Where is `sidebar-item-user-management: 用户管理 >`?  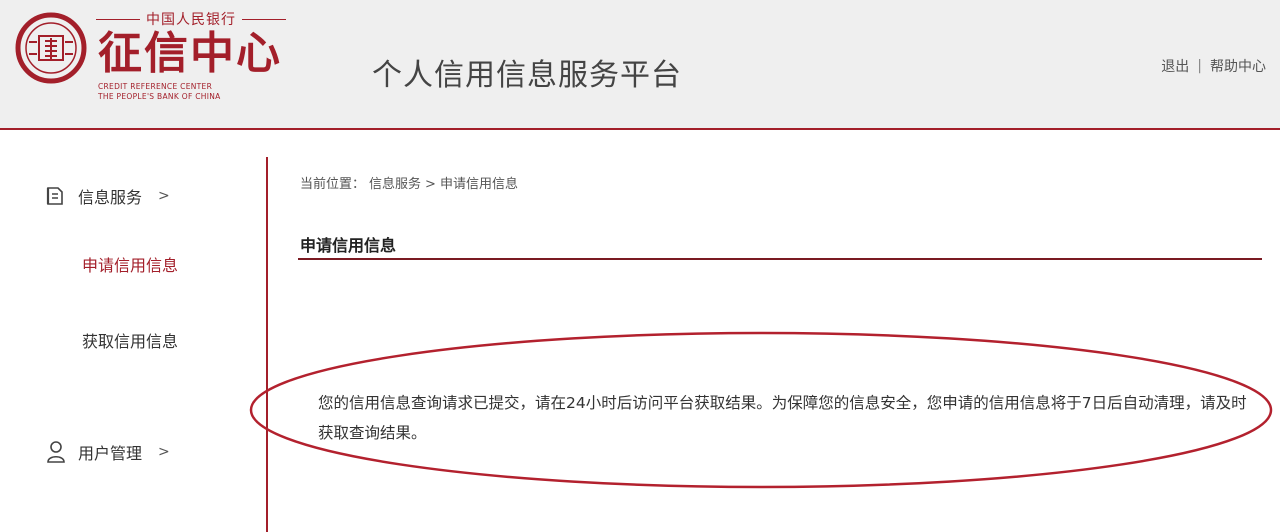
sidebar-item-user-management: 用户管理 > is located at coordinates (108, 452).